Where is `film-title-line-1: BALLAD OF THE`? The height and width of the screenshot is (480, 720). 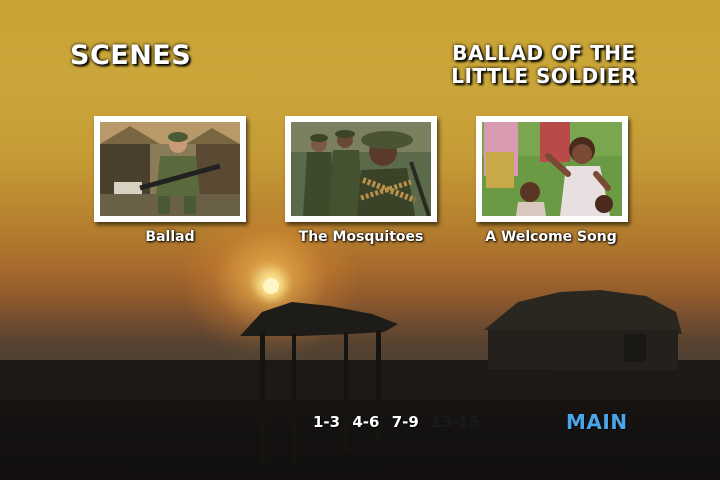
film-title-line-1: BALLAD OF THE is located at coordinates (544, 53).